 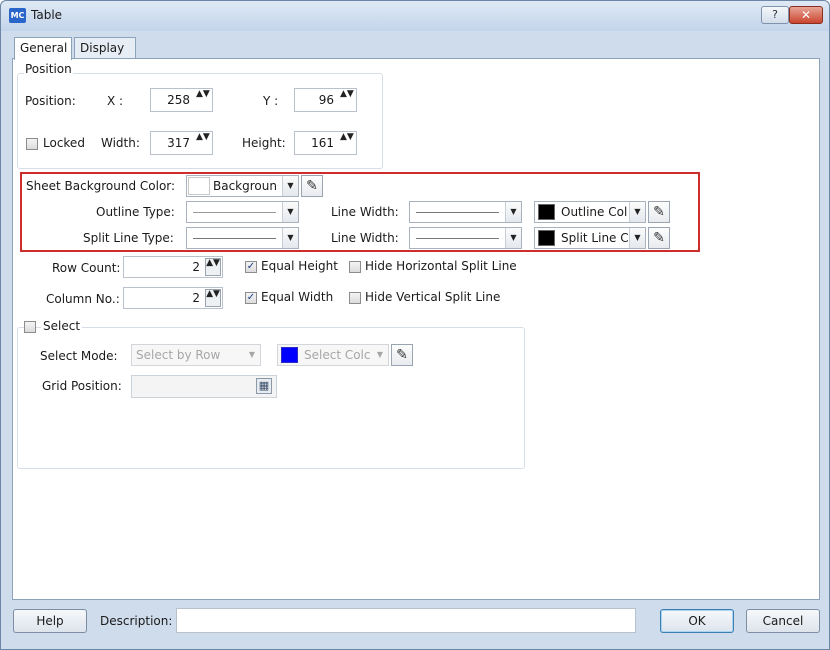 What do you see at coordinates (62, 326) in the screenshot?
I see `select-group-label: Select` at bounding box center [62, 326].